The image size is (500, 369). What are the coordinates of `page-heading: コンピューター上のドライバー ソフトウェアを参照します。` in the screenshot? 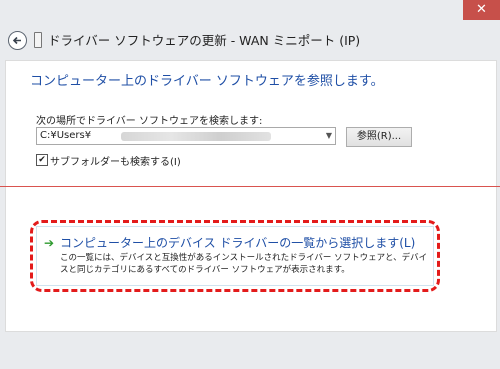 It's located at (207, 81).